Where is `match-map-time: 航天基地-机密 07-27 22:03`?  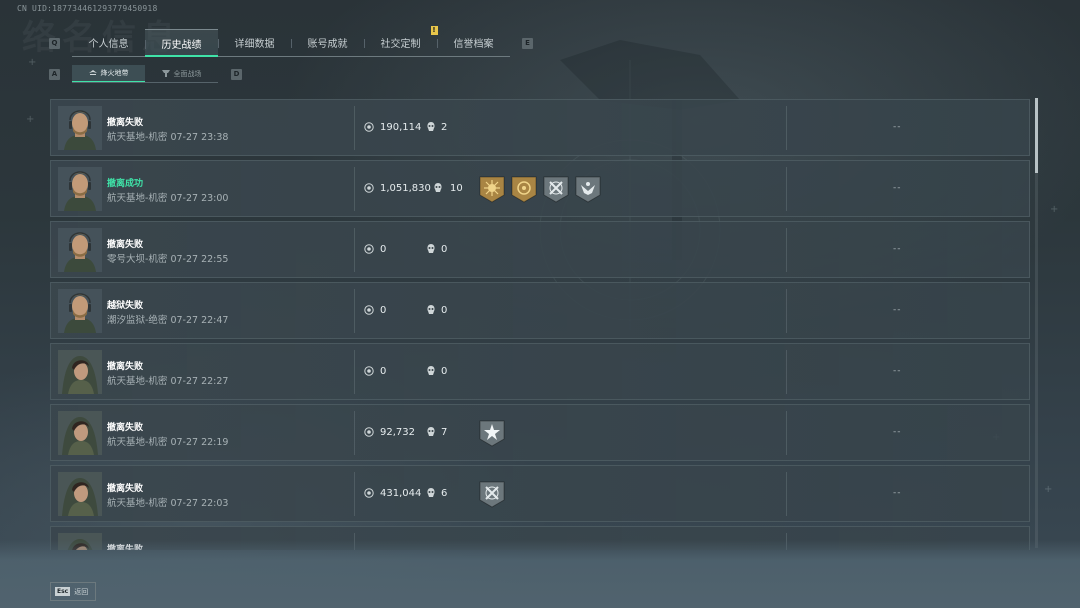 match-map-time: 航天基地-机密 07-27 22:03 is located at coordinates (168, 503).